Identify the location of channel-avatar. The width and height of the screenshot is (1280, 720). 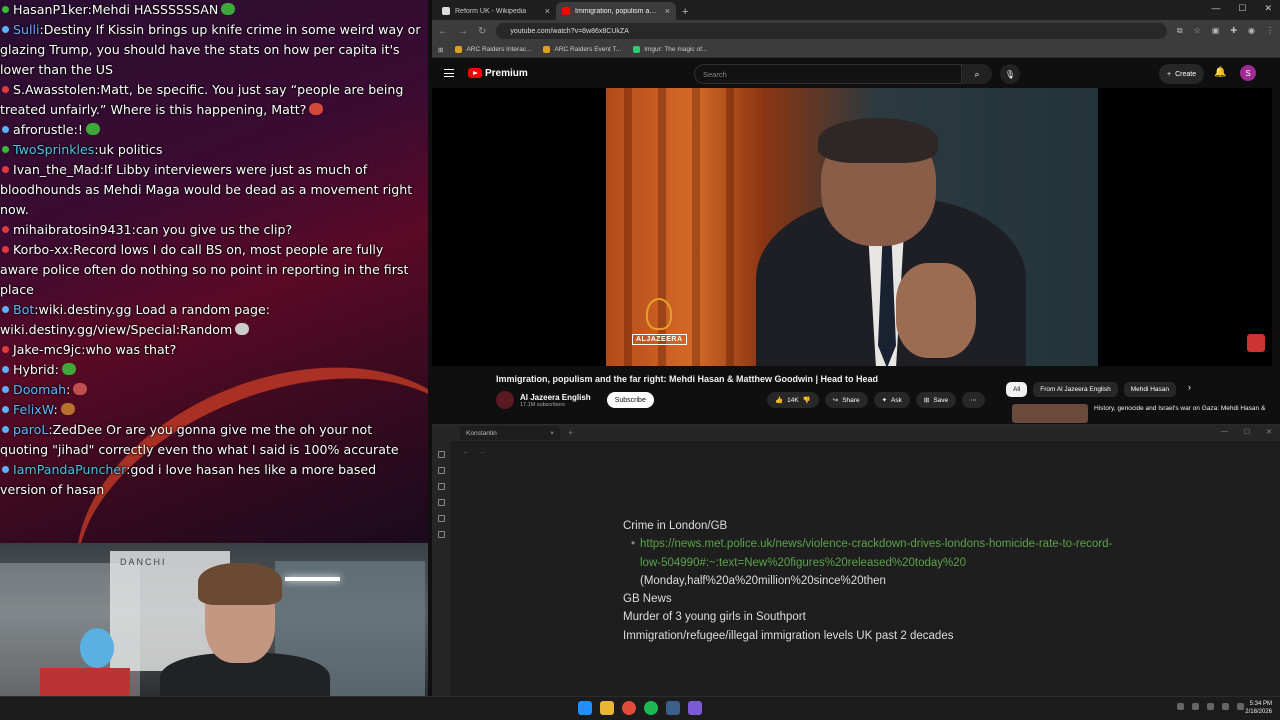
(505, 400).